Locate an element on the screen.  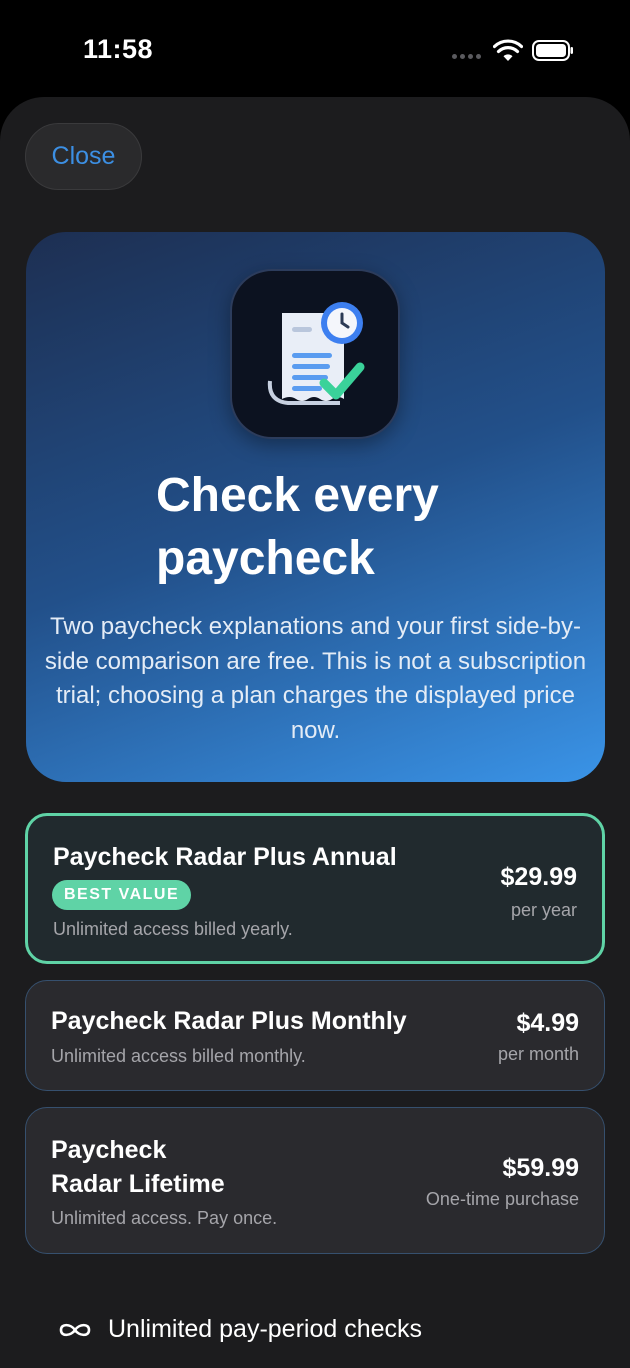
app-icon is located at coordinates (315, 354).